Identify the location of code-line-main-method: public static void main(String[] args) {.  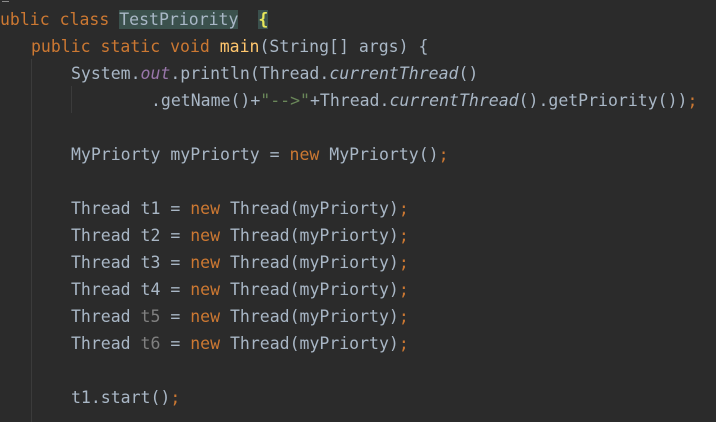
(229, 46).